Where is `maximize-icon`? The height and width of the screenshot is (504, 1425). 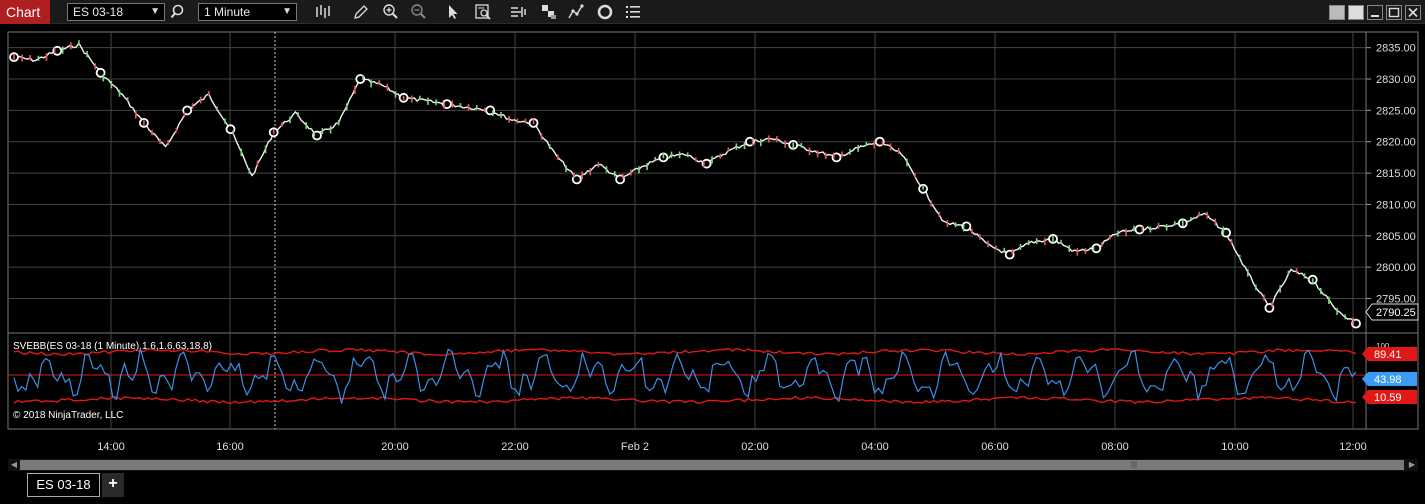 maximize-icon is located at coordinates (1394, 12).